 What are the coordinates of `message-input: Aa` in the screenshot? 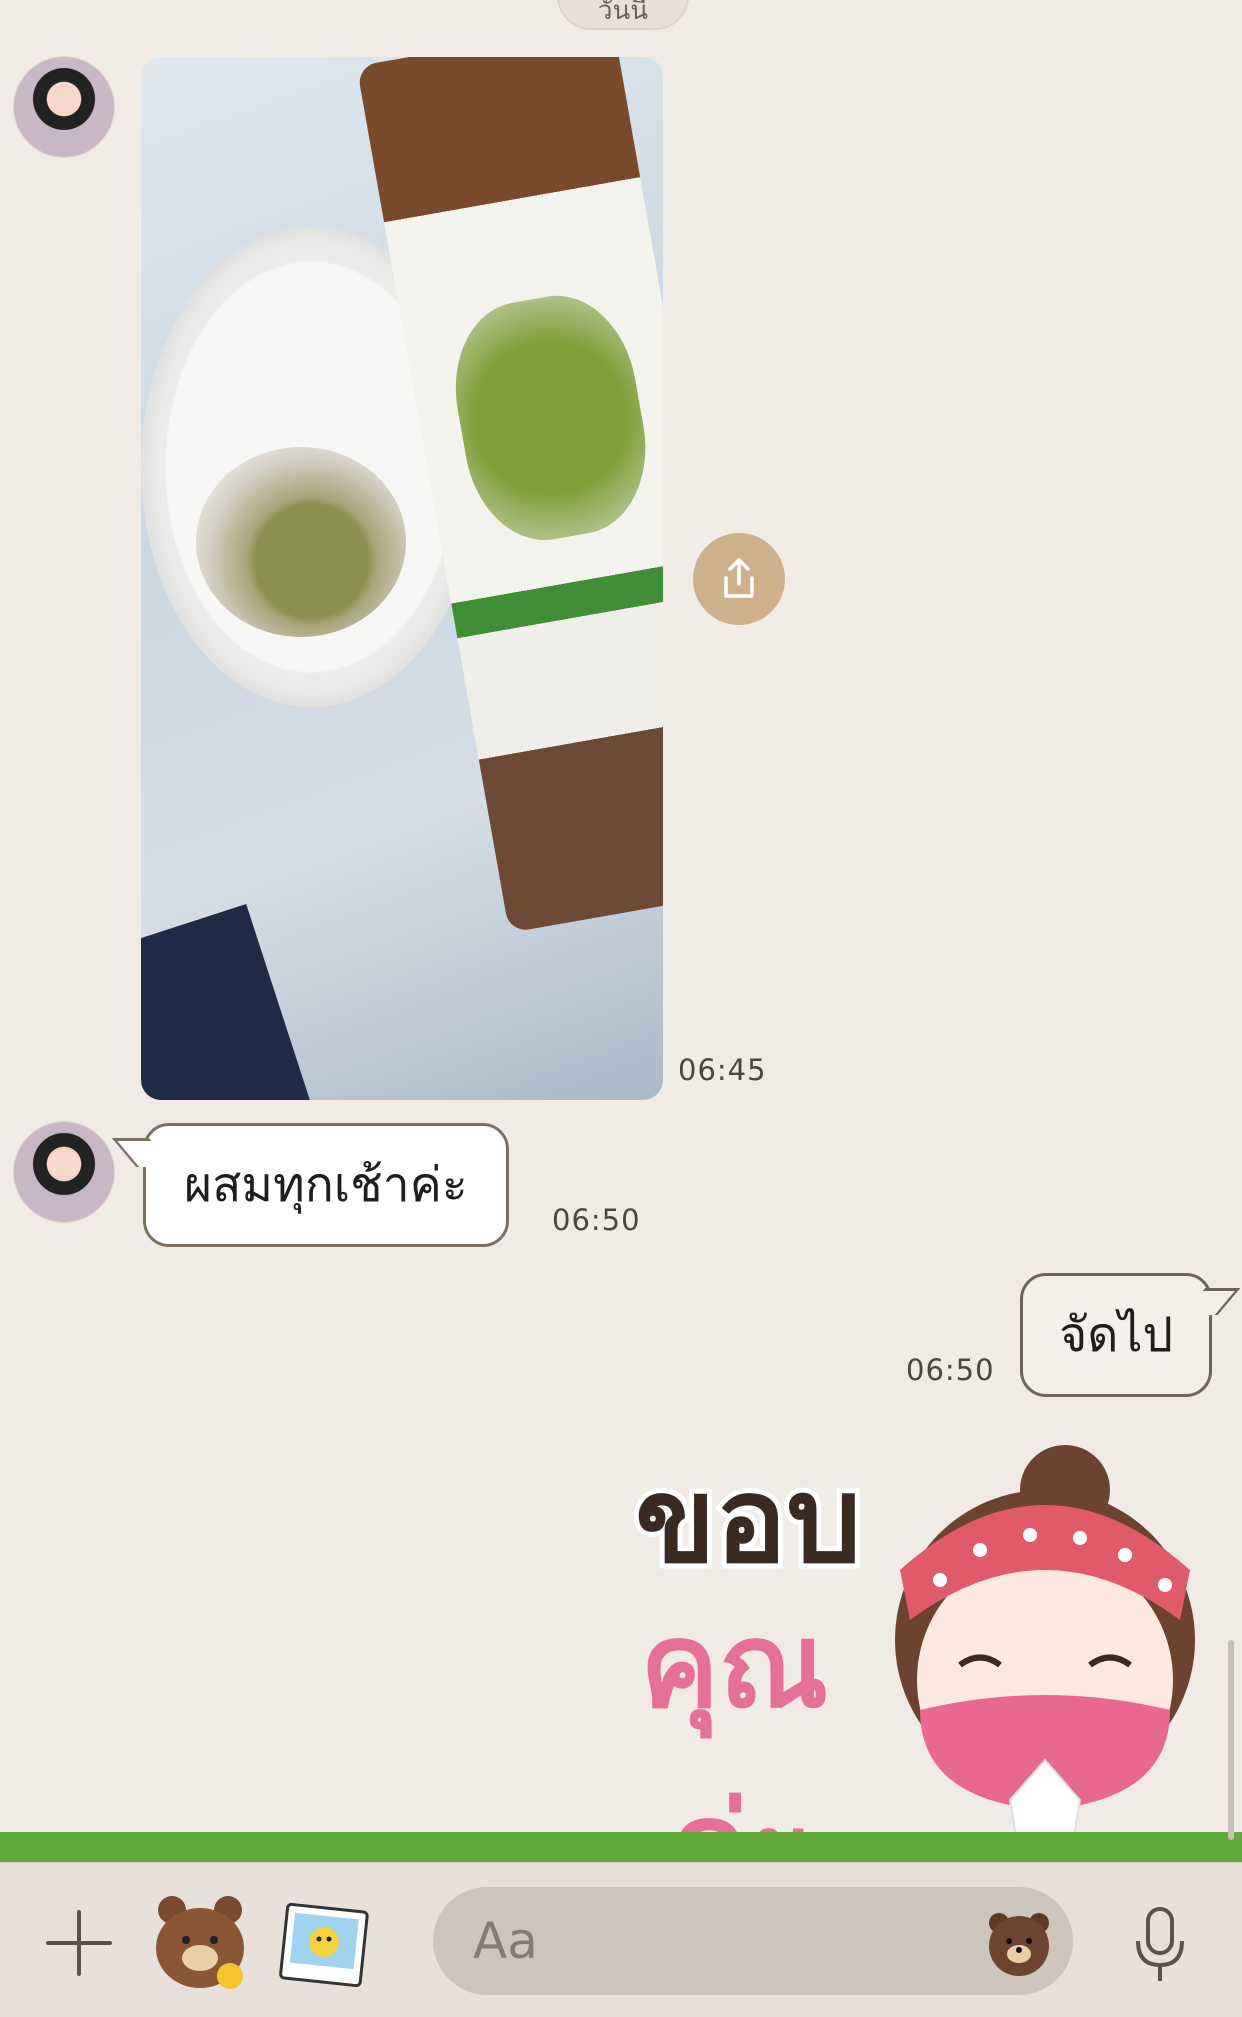 It's located at (753, 1941).